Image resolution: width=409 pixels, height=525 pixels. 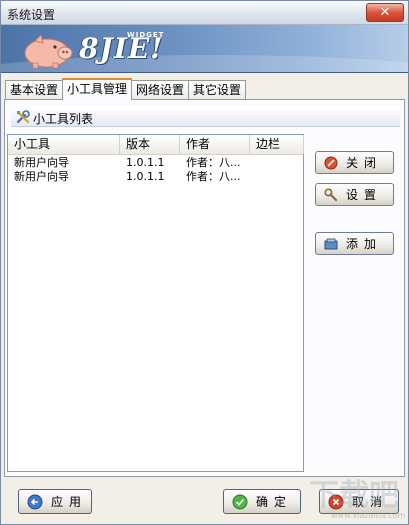 I want to click on window-title: 系统设置, so click(x=31, y=15).